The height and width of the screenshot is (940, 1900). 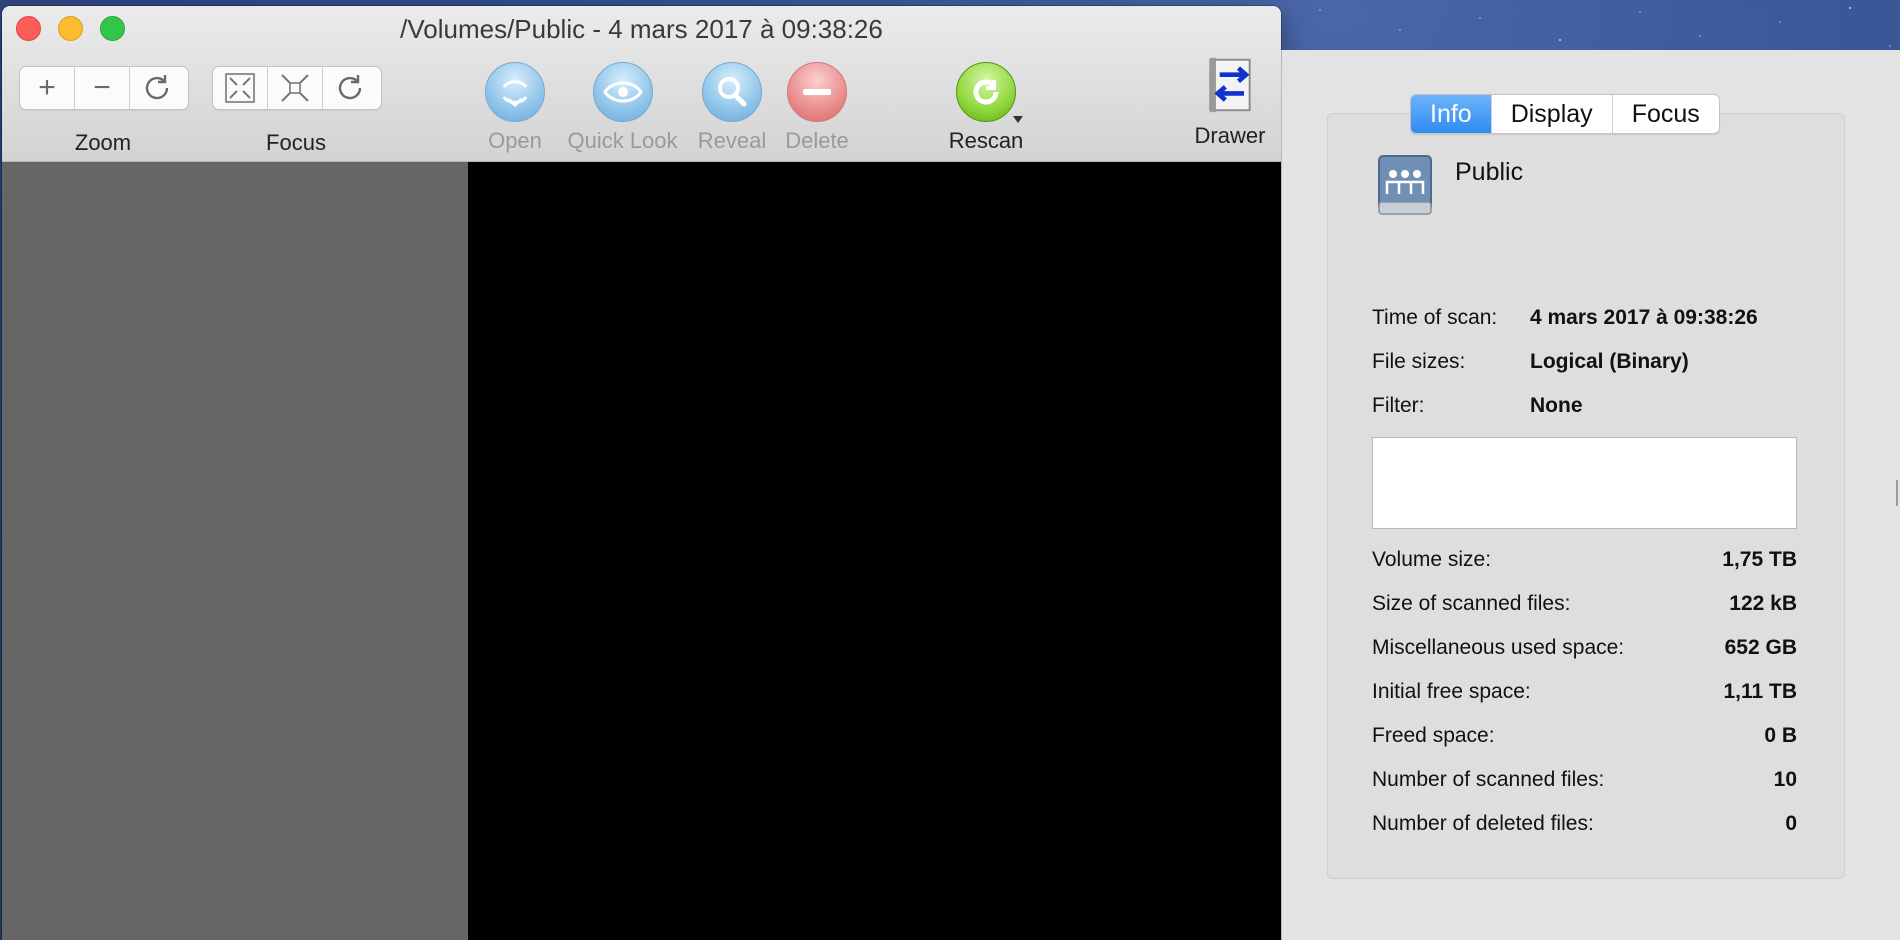 What do you see at coordinates (1451, 114) in the screenshot?
I see `tab-info: Info` at bounding box center [1451, 114].